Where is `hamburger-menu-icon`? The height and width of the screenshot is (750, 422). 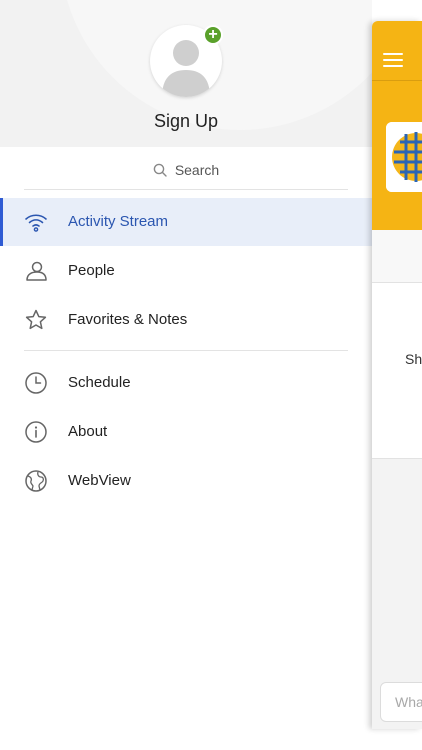
hamburger-menu-icon is located at coordinates (393, 60).